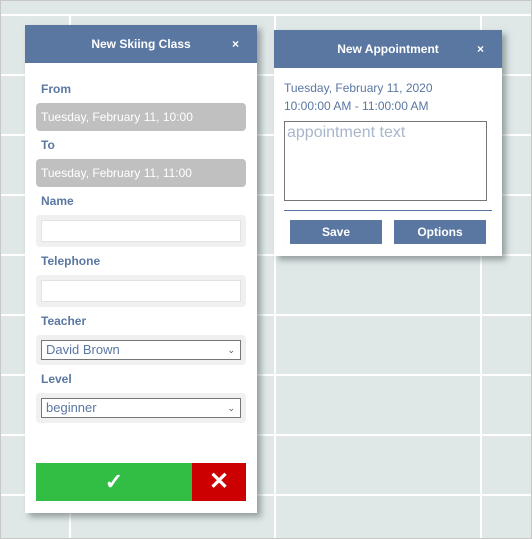 This screenshot has width=532, height=539. I want to click on teacher-select: David Brown ⌄, so click(141, 350).